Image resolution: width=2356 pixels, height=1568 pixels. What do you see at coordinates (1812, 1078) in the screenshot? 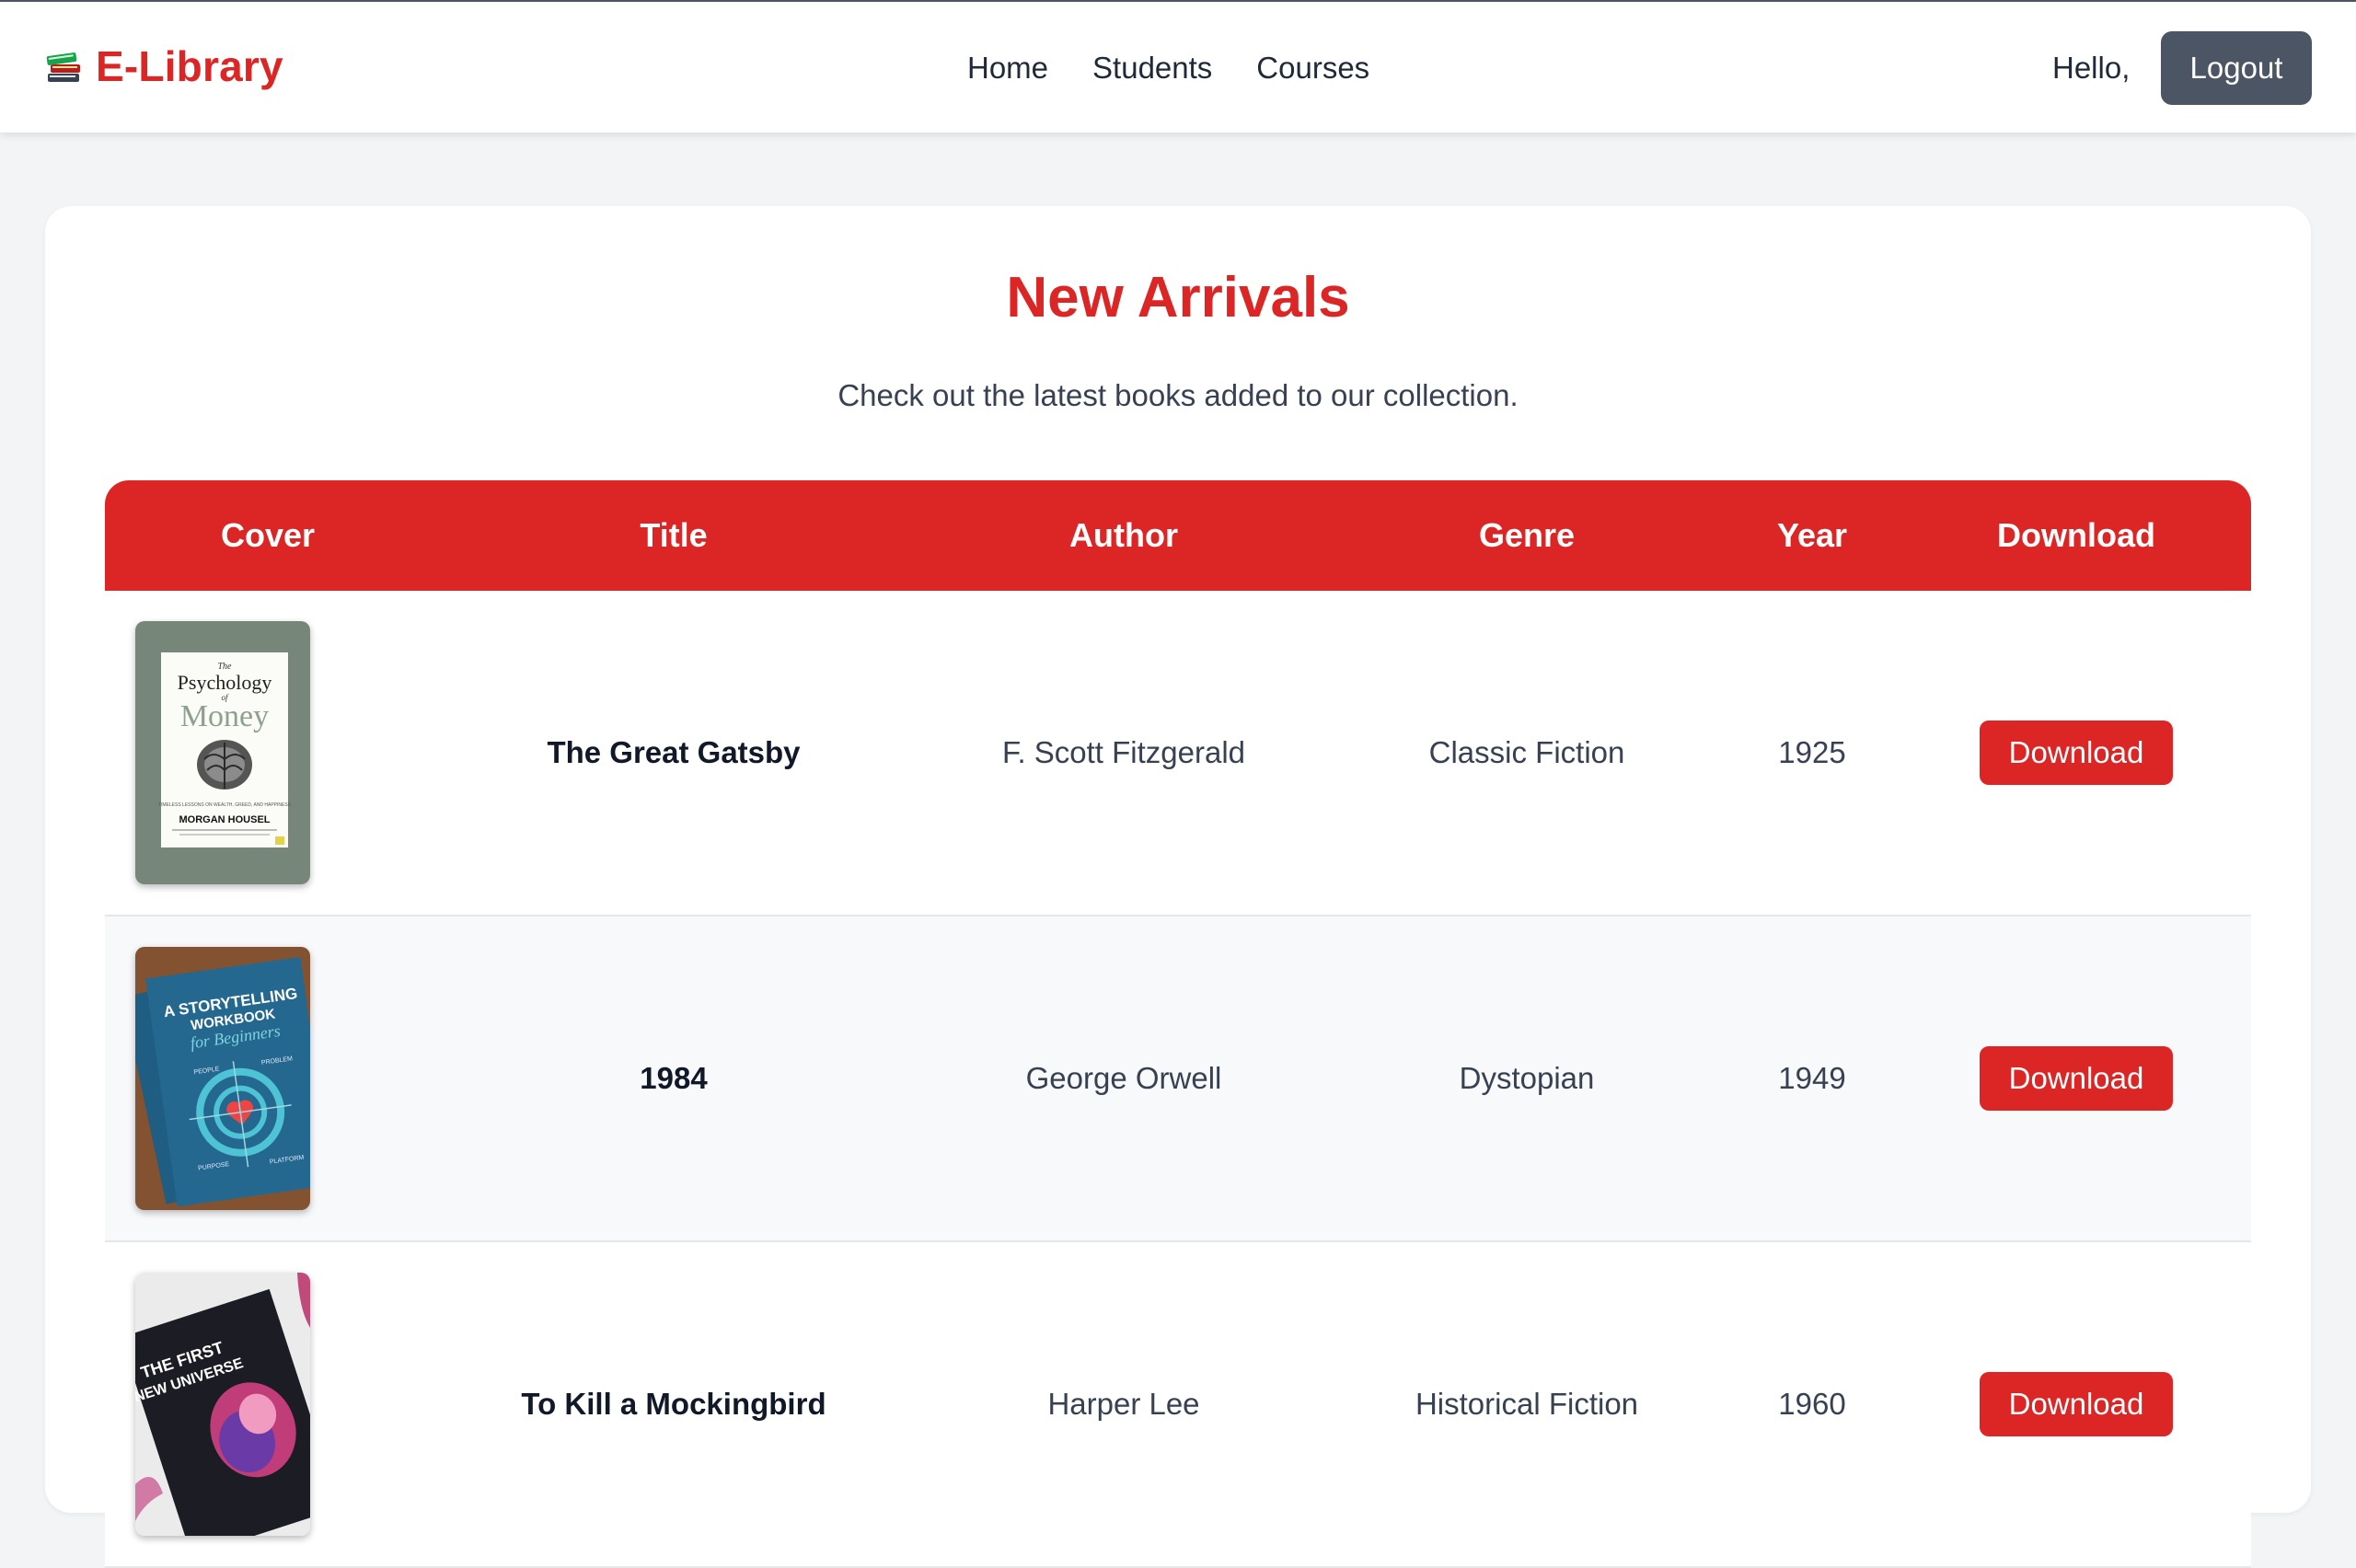
I see `book-year: 1949` at bounding box center [1812, 1078].